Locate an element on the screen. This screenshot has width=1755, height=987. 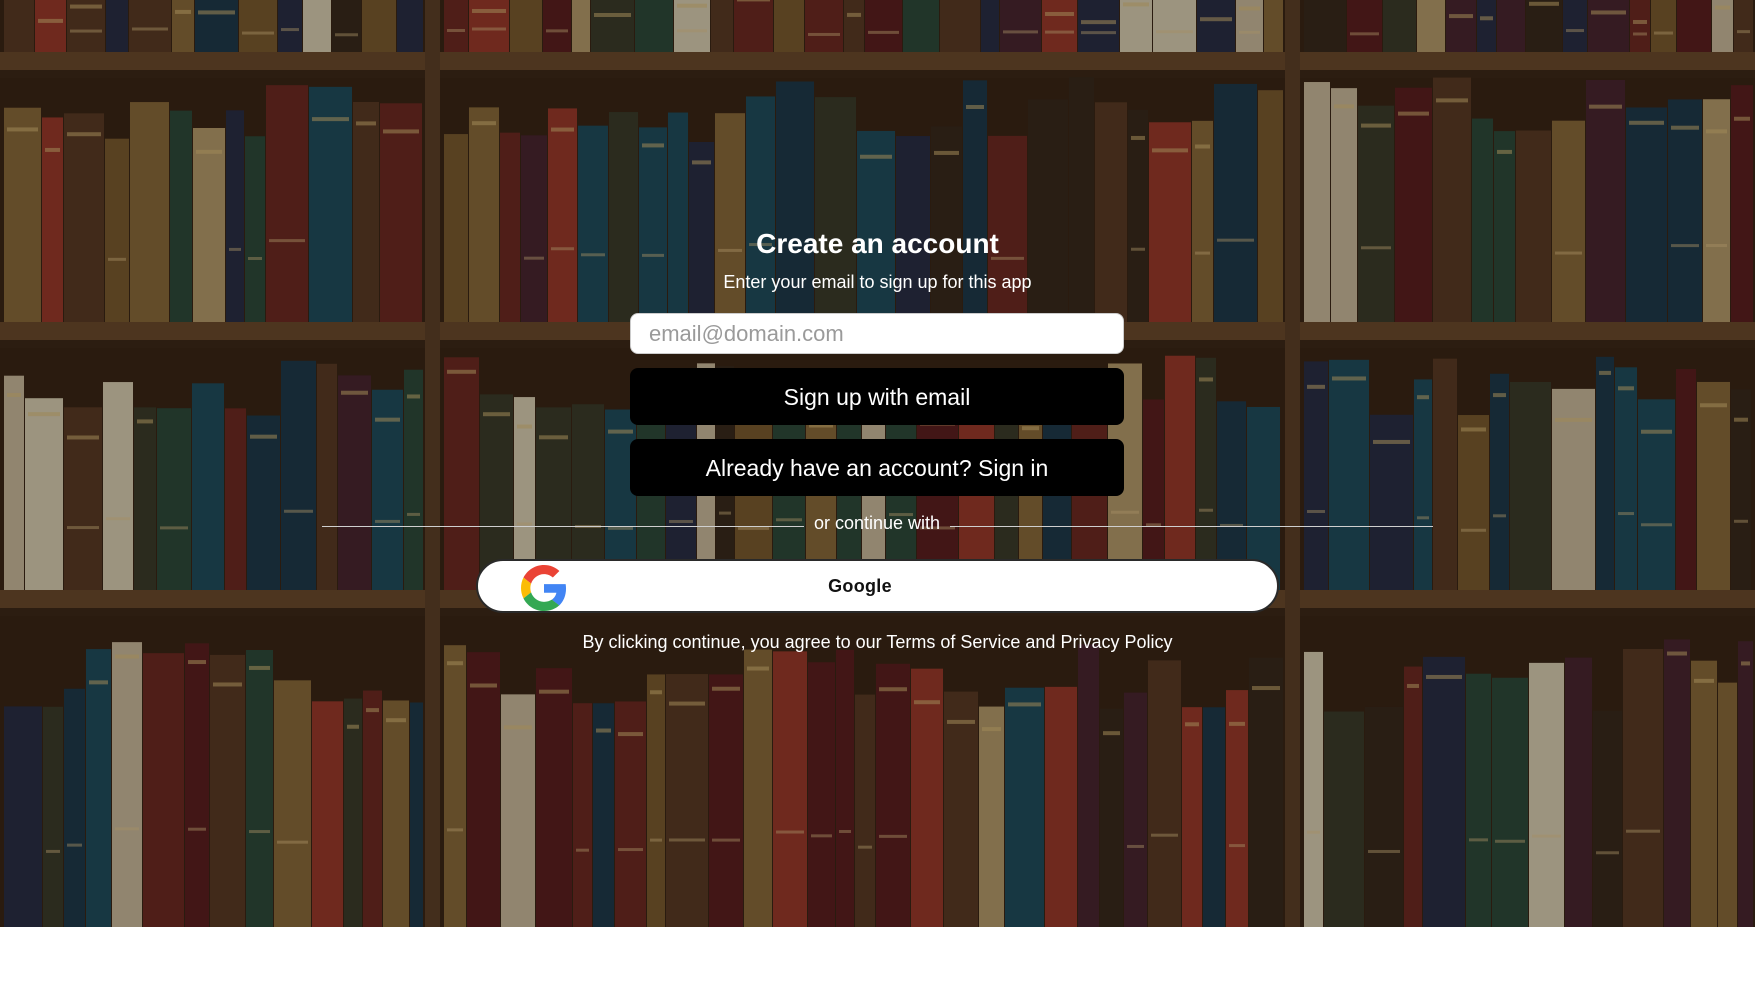
divider-line-right is located at coordinates (1191, 526).